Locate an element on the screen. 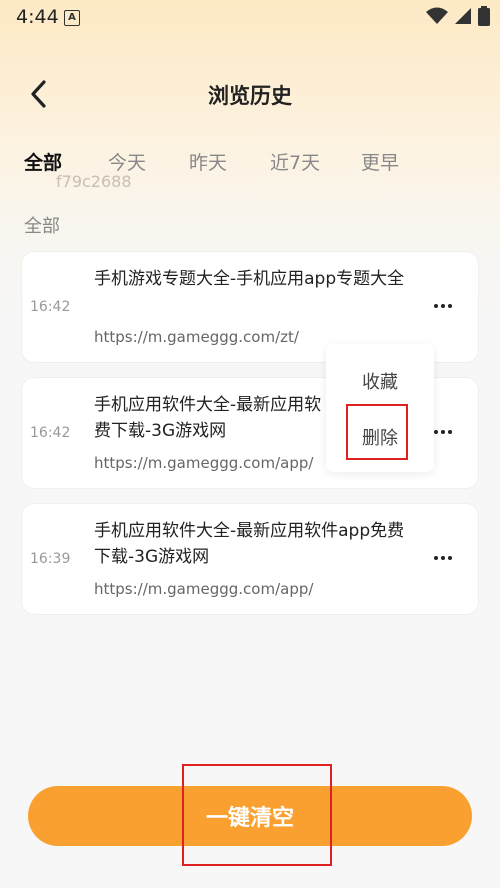 This screenshot has width=500, height=888. tab-last-7-days: 近7天 is located at coordinates (295, 161).